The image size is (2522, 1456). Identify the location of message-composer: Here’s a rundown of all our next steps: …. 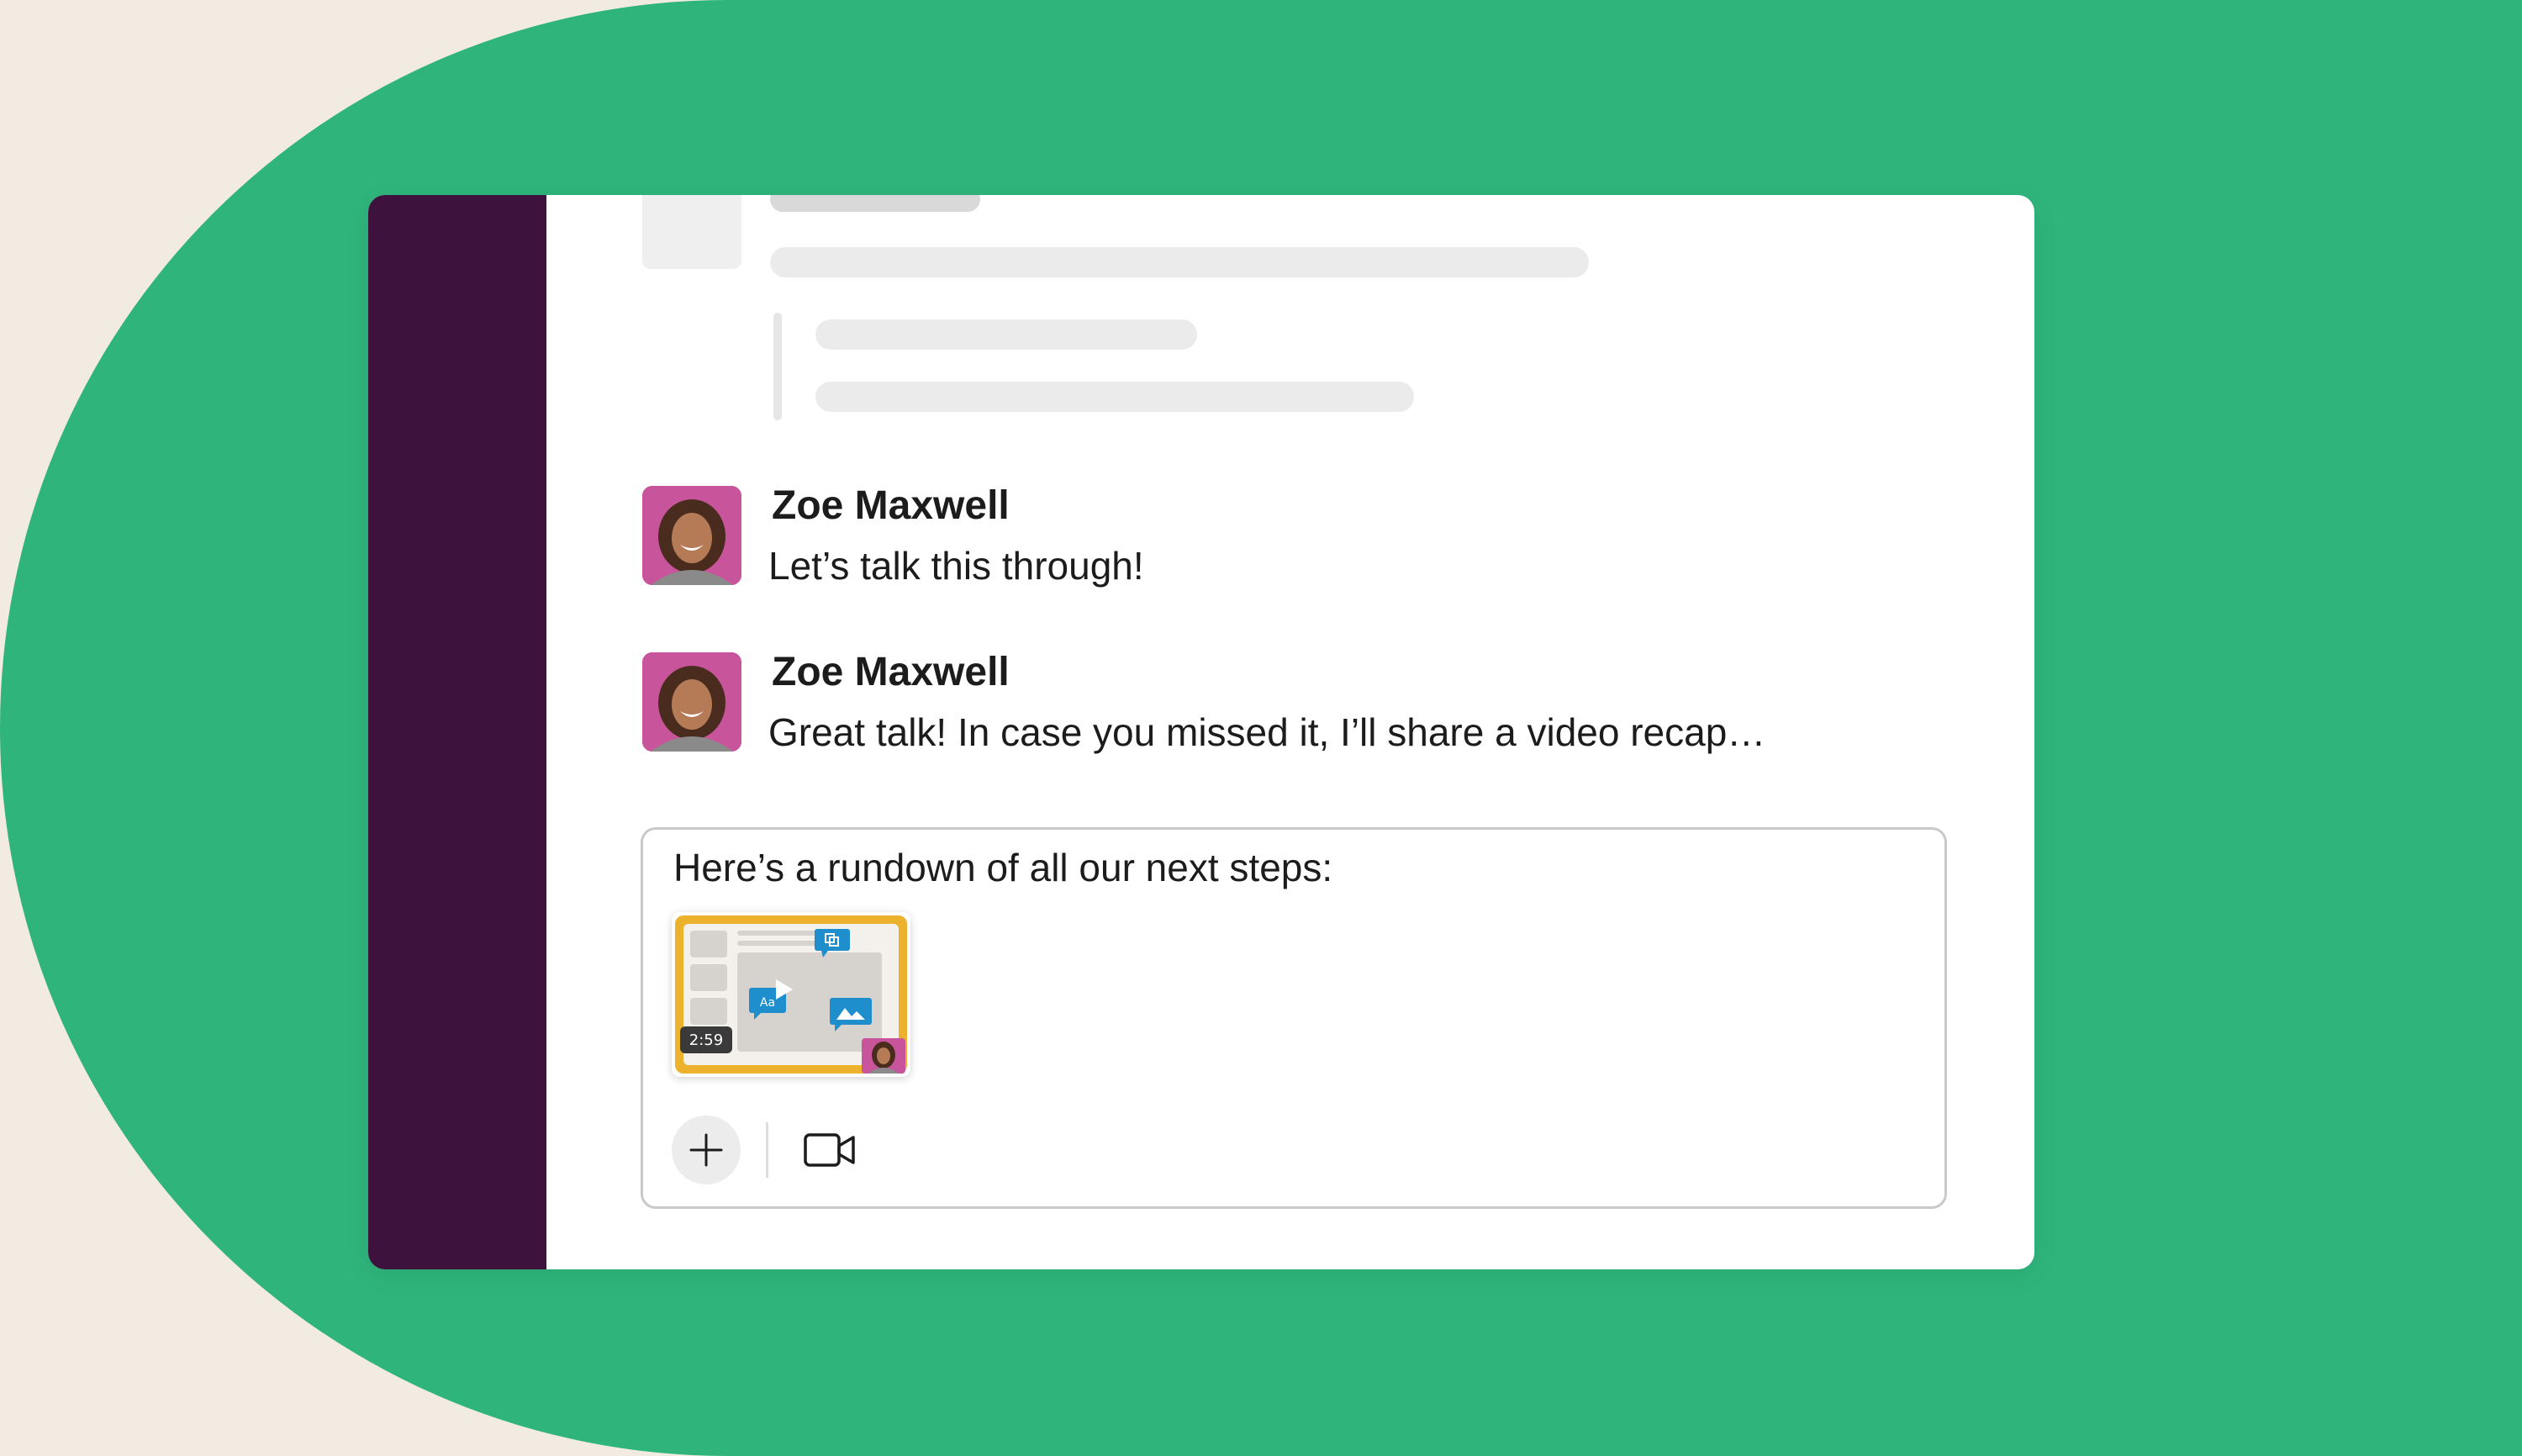
(1294, 1018).